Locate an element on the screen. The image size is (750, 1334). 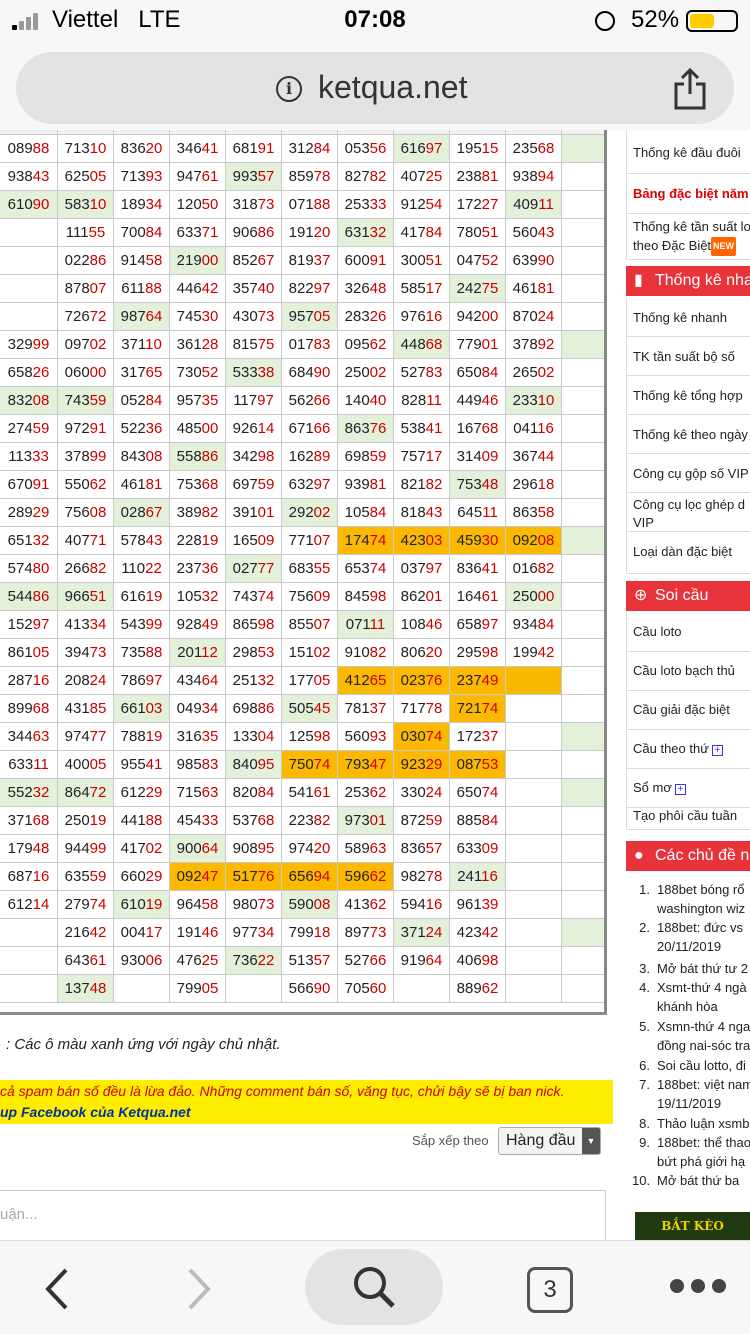
sidebar-item: Công cụ lọc ghép d VIP is located at coordinates (688, 512).